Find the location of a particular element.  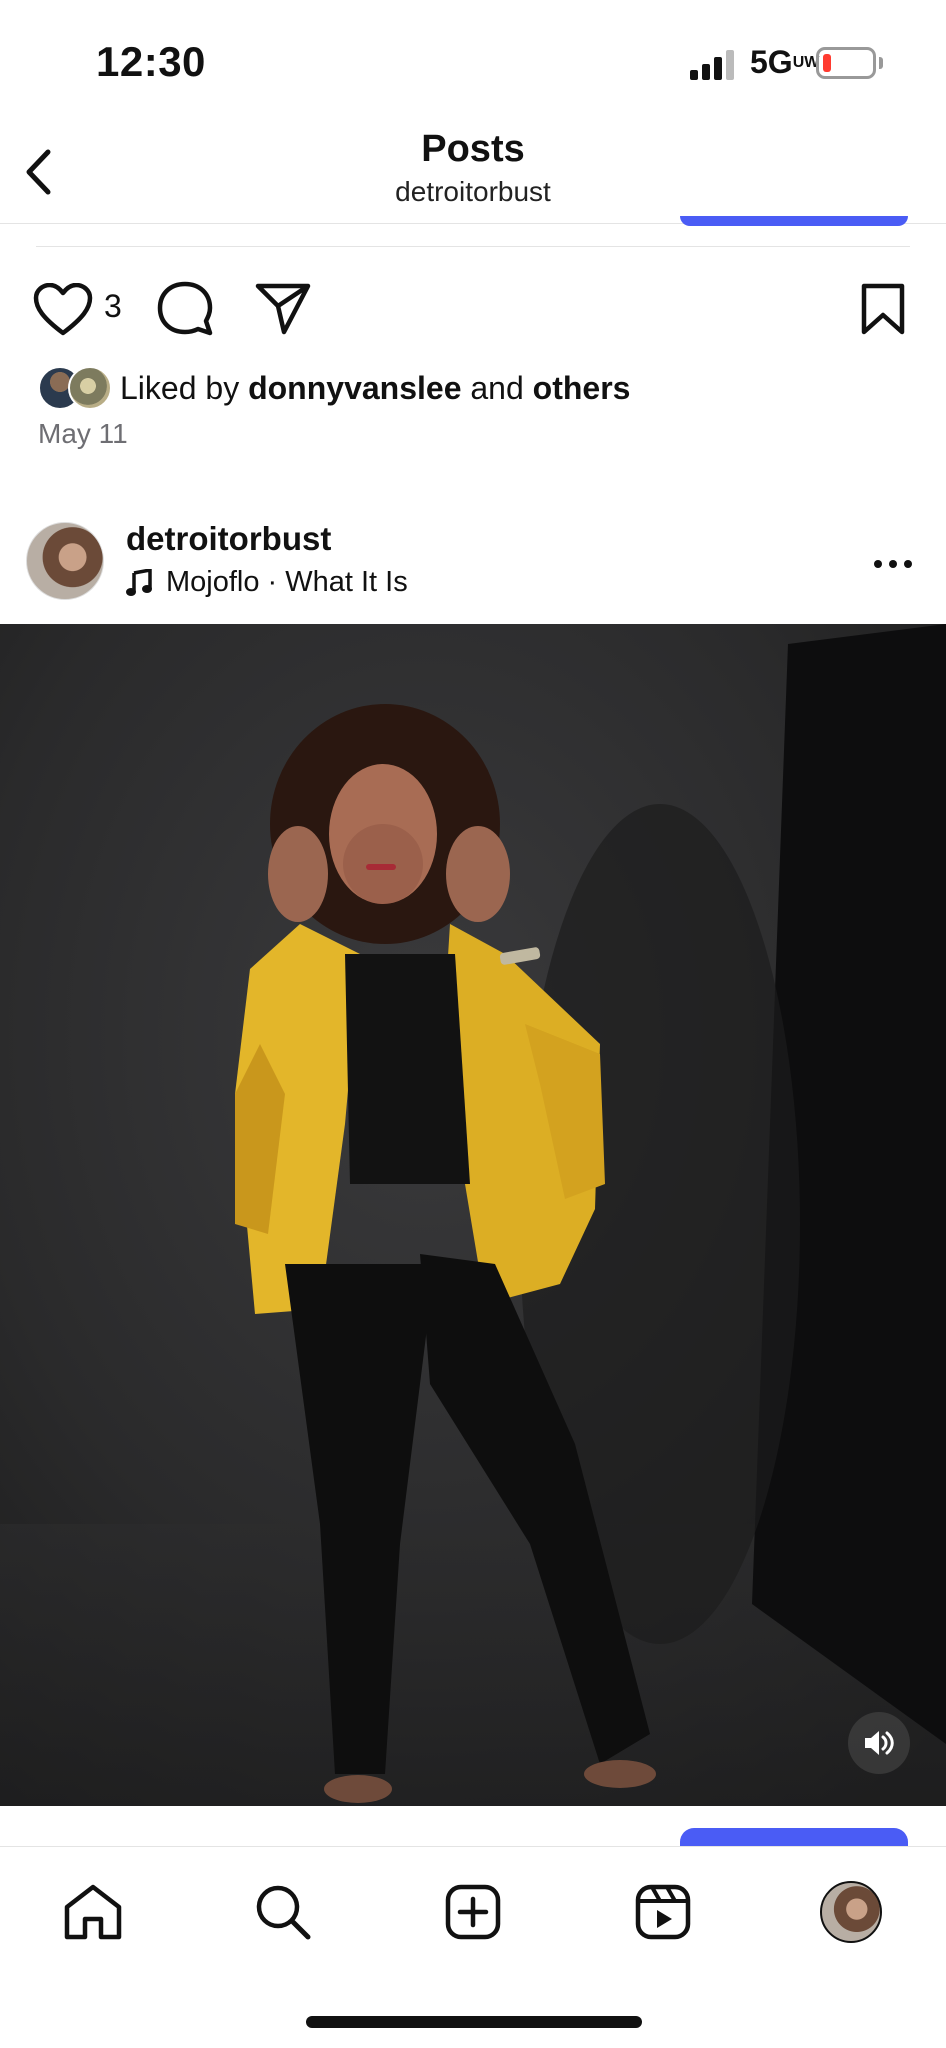

page-subtitle: detroitorbust is located at coordinates (473, 191).